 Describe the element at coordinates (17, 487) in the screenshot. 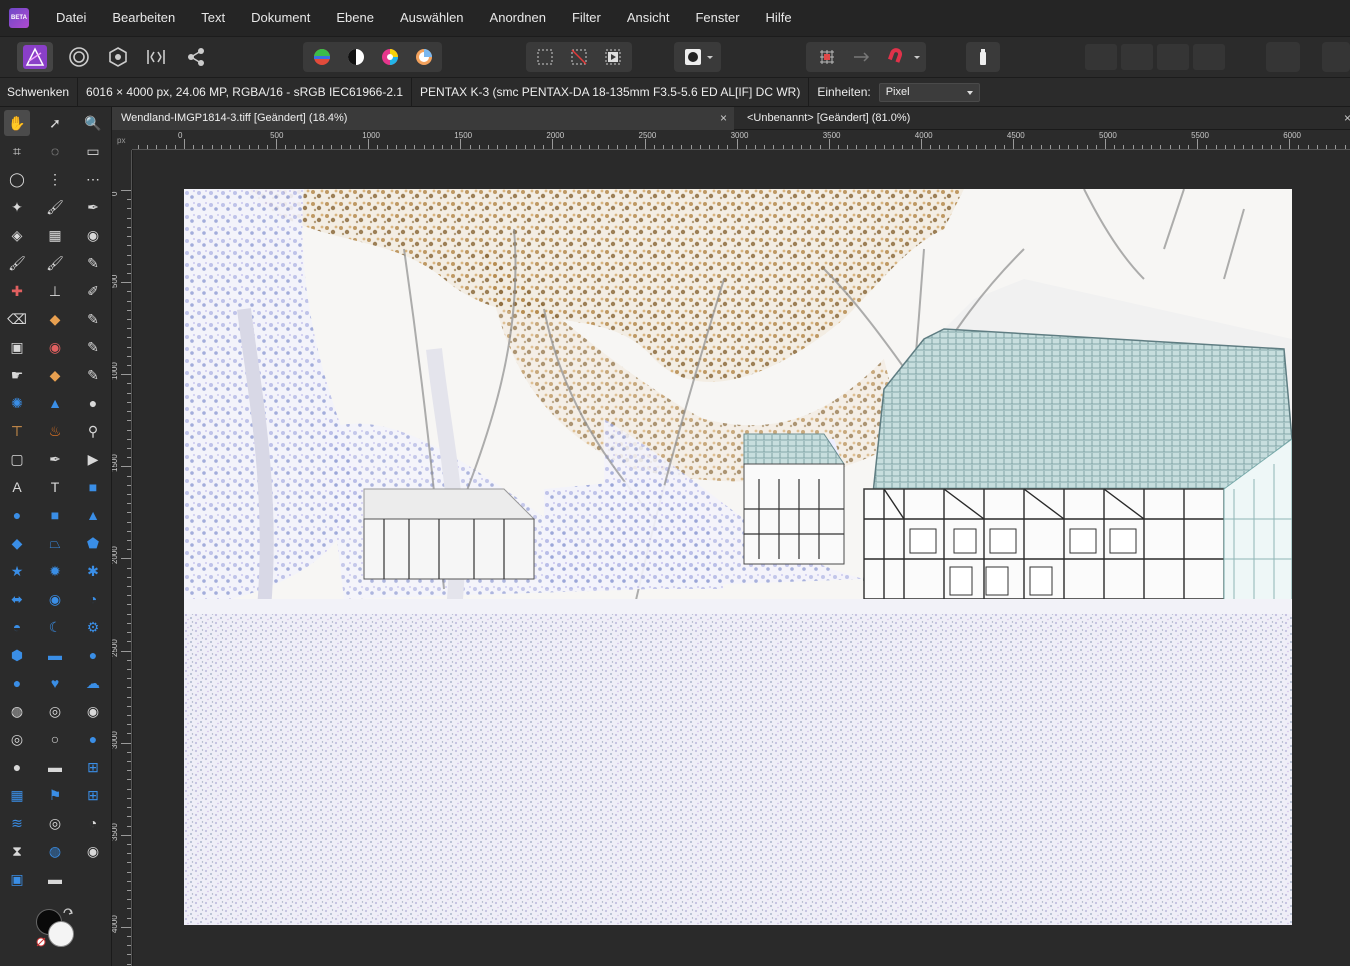

I see `artistic-text-icon: A` at that location.